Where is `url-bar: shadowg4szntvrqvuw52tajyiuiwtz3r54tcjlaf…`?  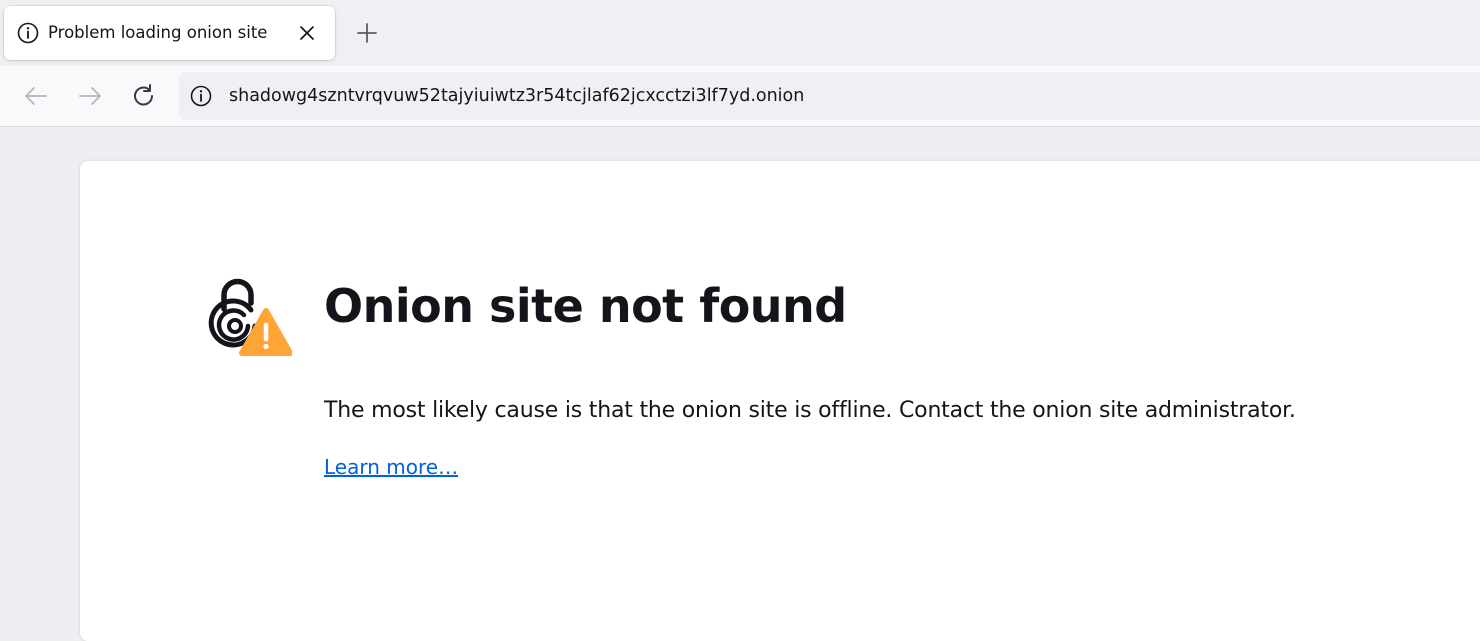
url-bar: shadowg4szntvrqvuw52tajyiuiwtz3r54tcjlaf… is located at coordinates (829, 96).